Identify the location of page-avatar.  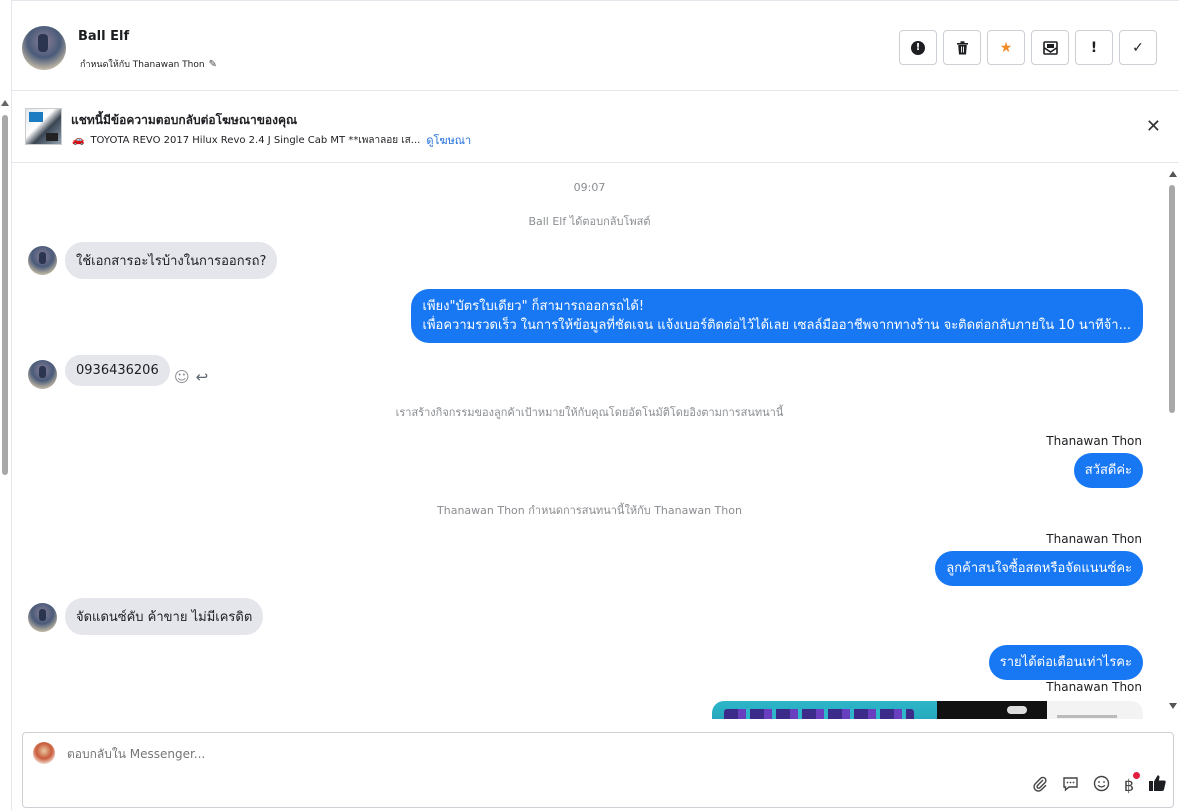
(44, 753).